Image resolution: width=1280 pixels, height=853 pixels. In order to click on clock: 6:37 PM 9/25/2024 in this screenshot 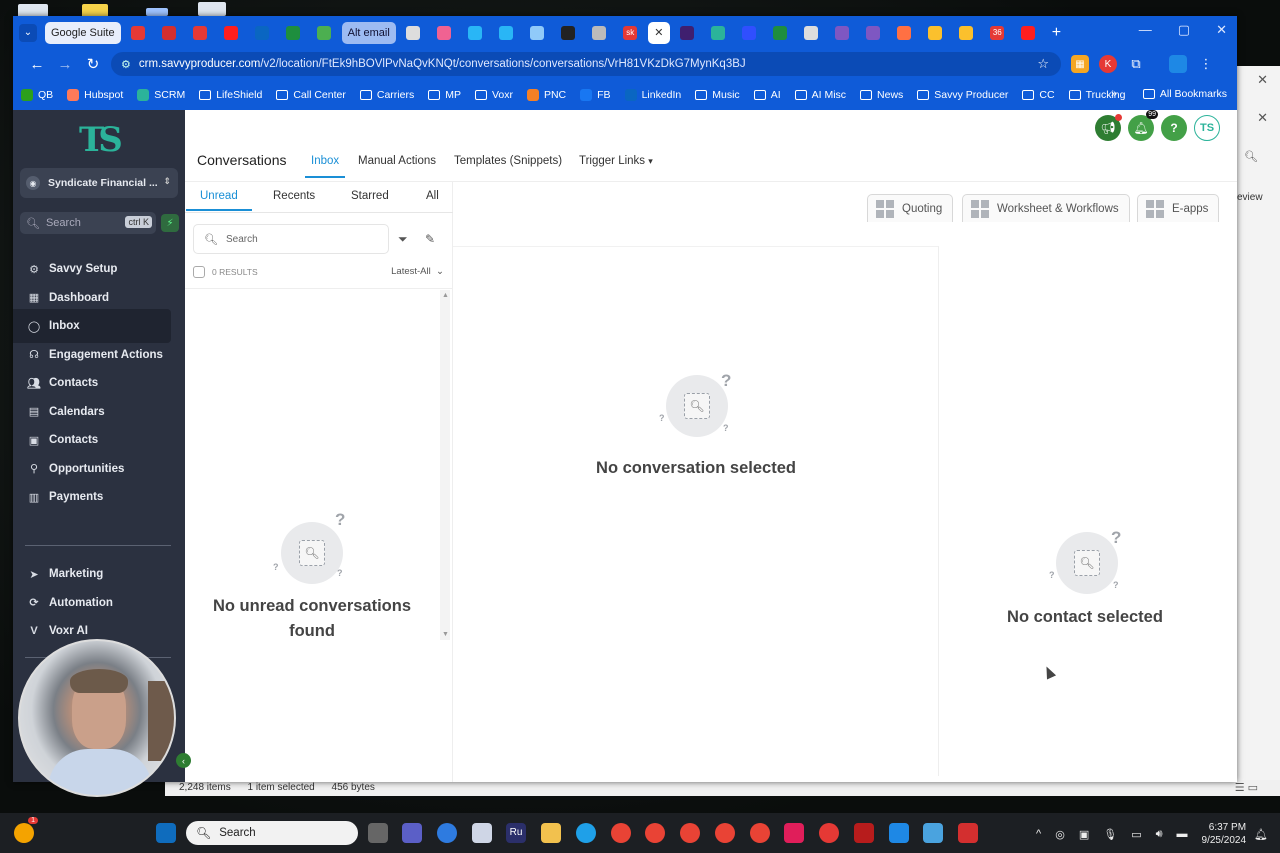, I will do `click(1224, 834)`.